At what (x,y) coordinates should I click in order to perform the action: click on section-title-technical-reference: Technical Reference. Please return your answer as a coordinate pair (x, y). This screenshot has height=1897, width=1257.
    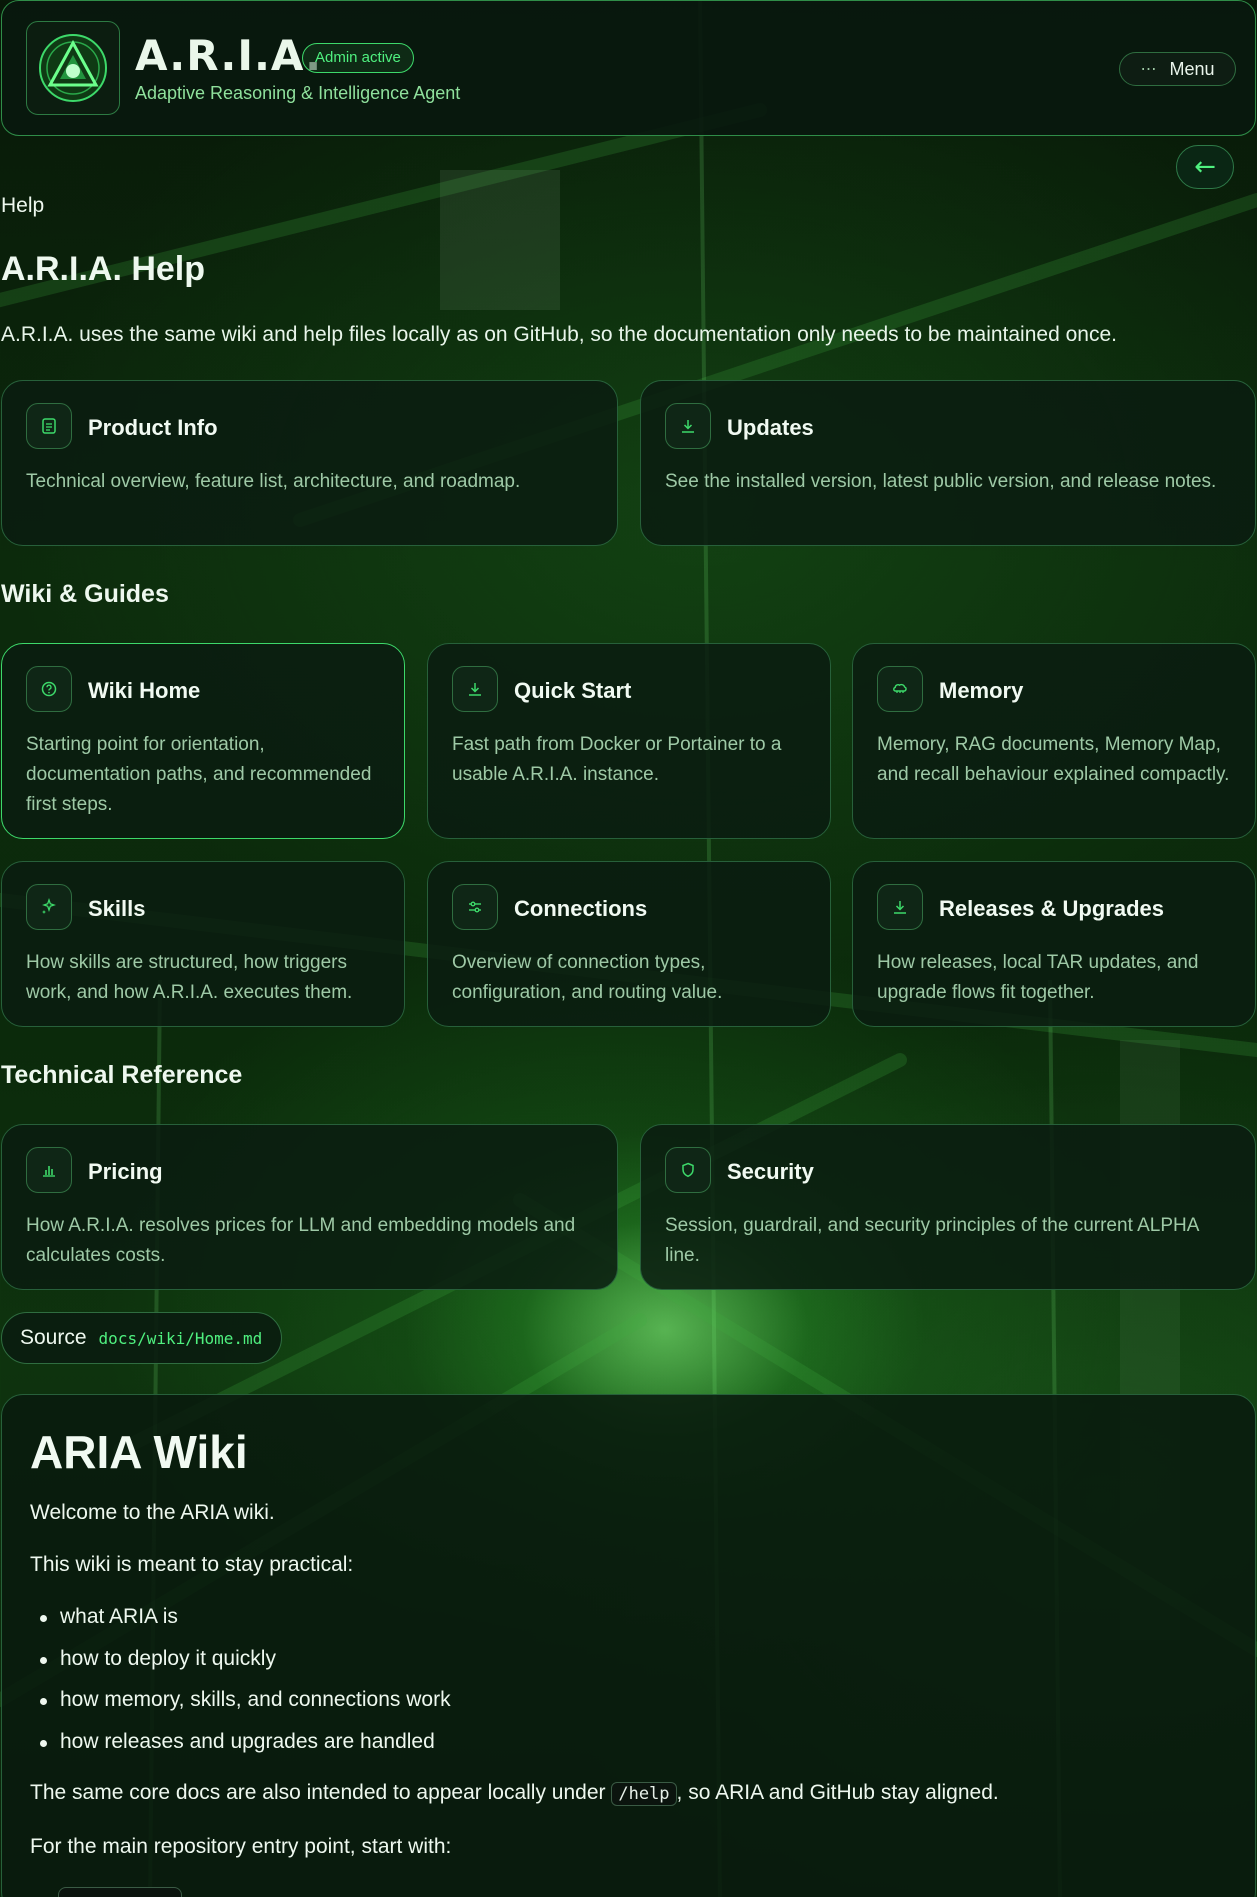
    Looking at the image, I should click on (122, 1075).